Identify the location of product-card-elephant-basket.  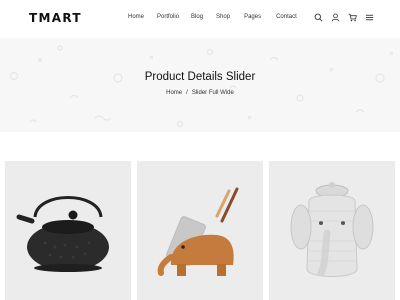
(332, 230).